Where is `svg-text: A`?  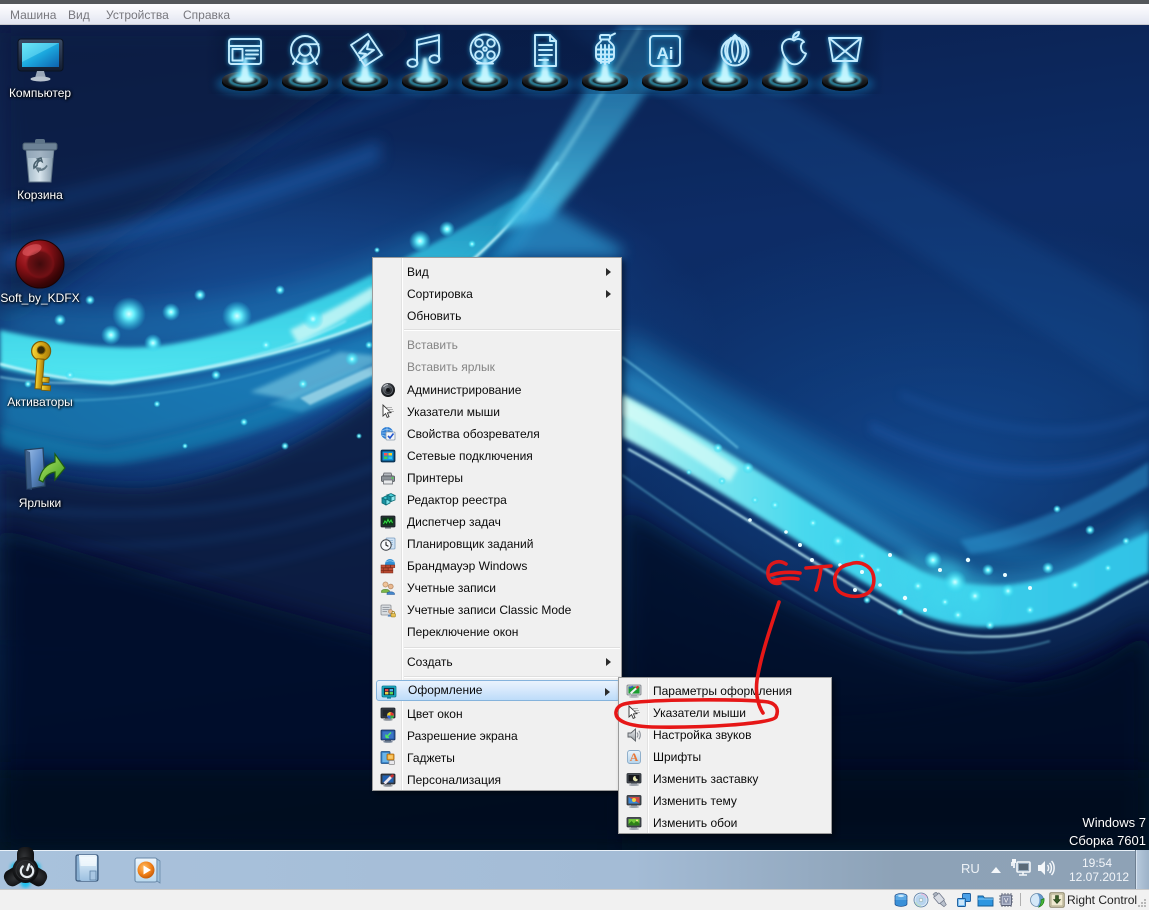 svg-text: A is located at coordinates (634, 757).